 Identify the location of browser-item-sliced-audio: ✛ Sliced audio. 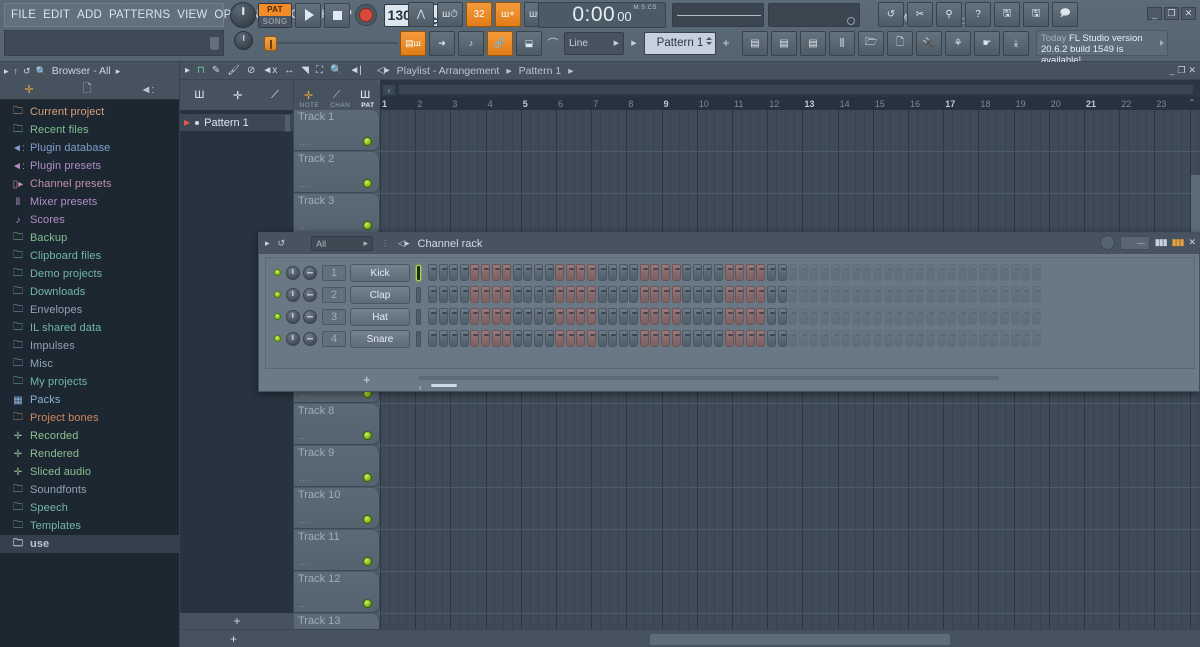
(89, 472).